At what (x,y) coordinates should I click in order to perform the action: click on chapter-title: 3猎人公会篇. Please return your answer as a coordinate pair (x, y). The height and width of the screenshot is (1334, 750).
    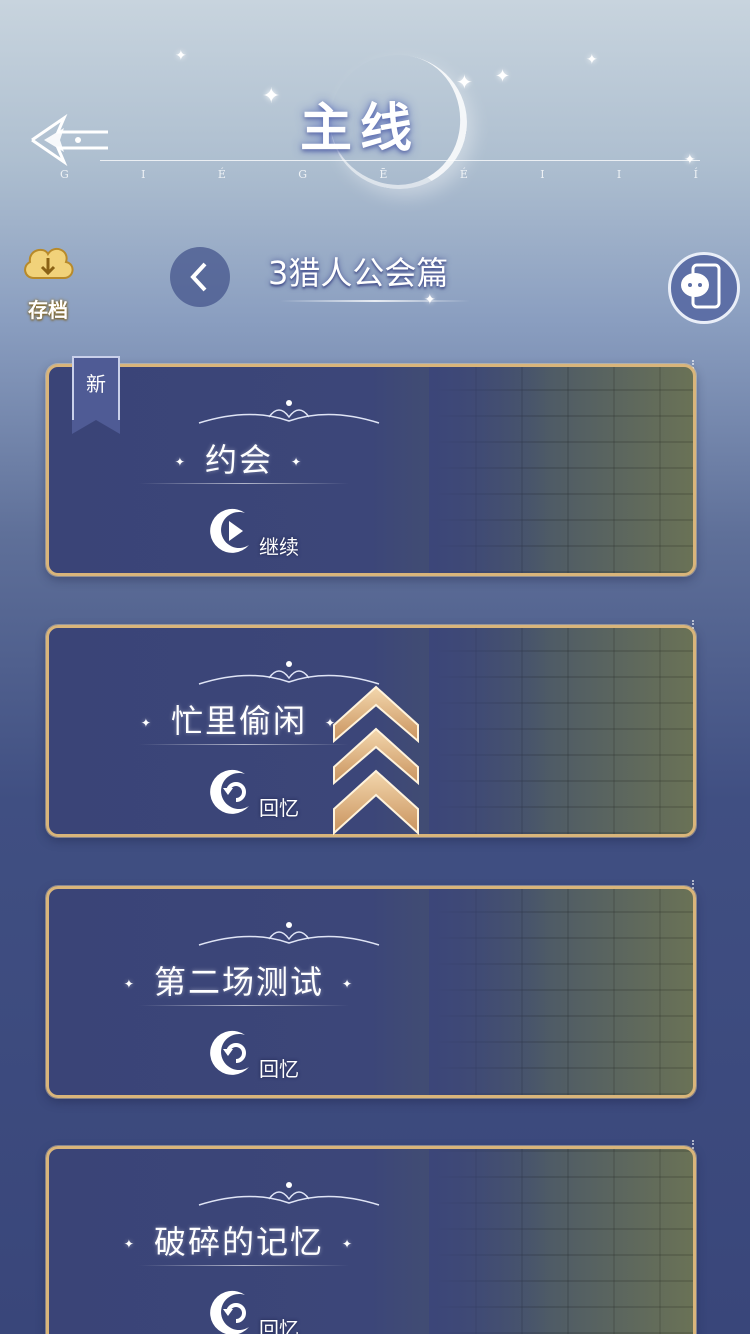
    Looking at the image, I should click on (358, 273).